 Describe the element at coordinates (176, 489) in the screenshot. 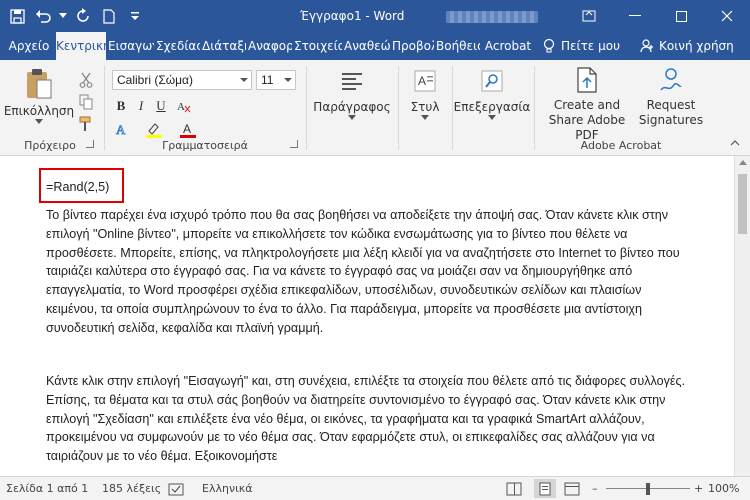

I see `proofing-icon` at that location.